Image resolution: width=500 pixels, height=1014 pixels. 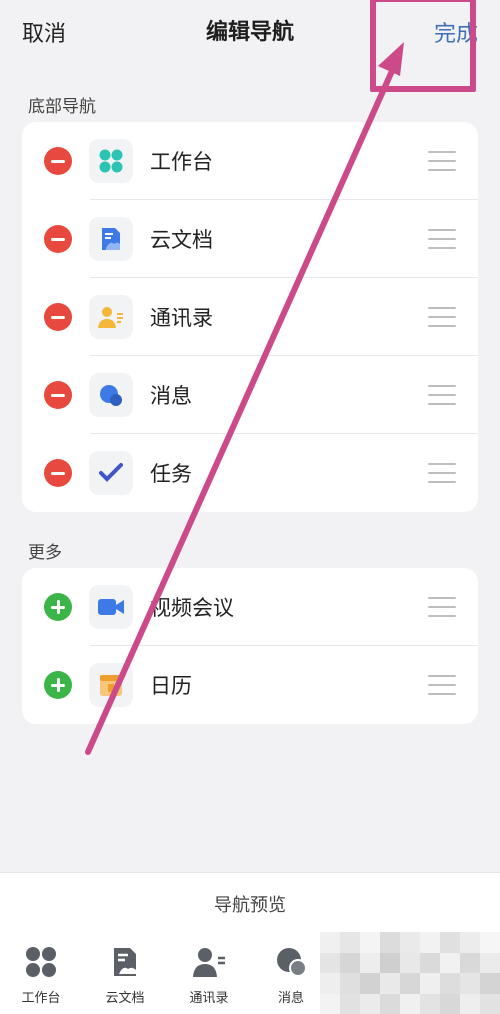 I want to click on list-item-workbench: 工作台, so click(x=250, y=161).